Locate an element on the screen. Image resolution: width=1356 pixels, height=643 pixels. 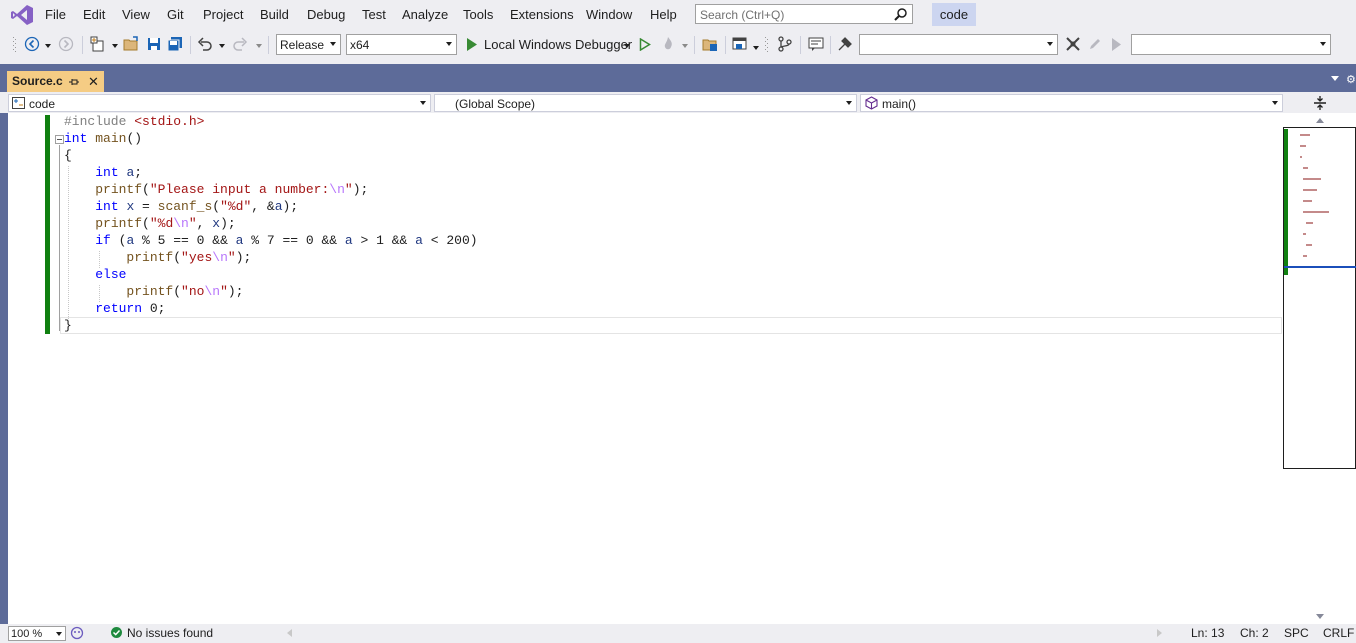
close-icon: ✕ is located at coordinates (93, 82).